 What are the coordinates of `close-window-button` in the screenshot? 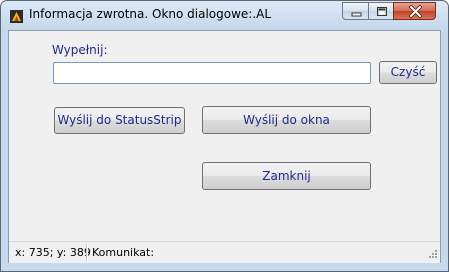 It's located at (414, 11).